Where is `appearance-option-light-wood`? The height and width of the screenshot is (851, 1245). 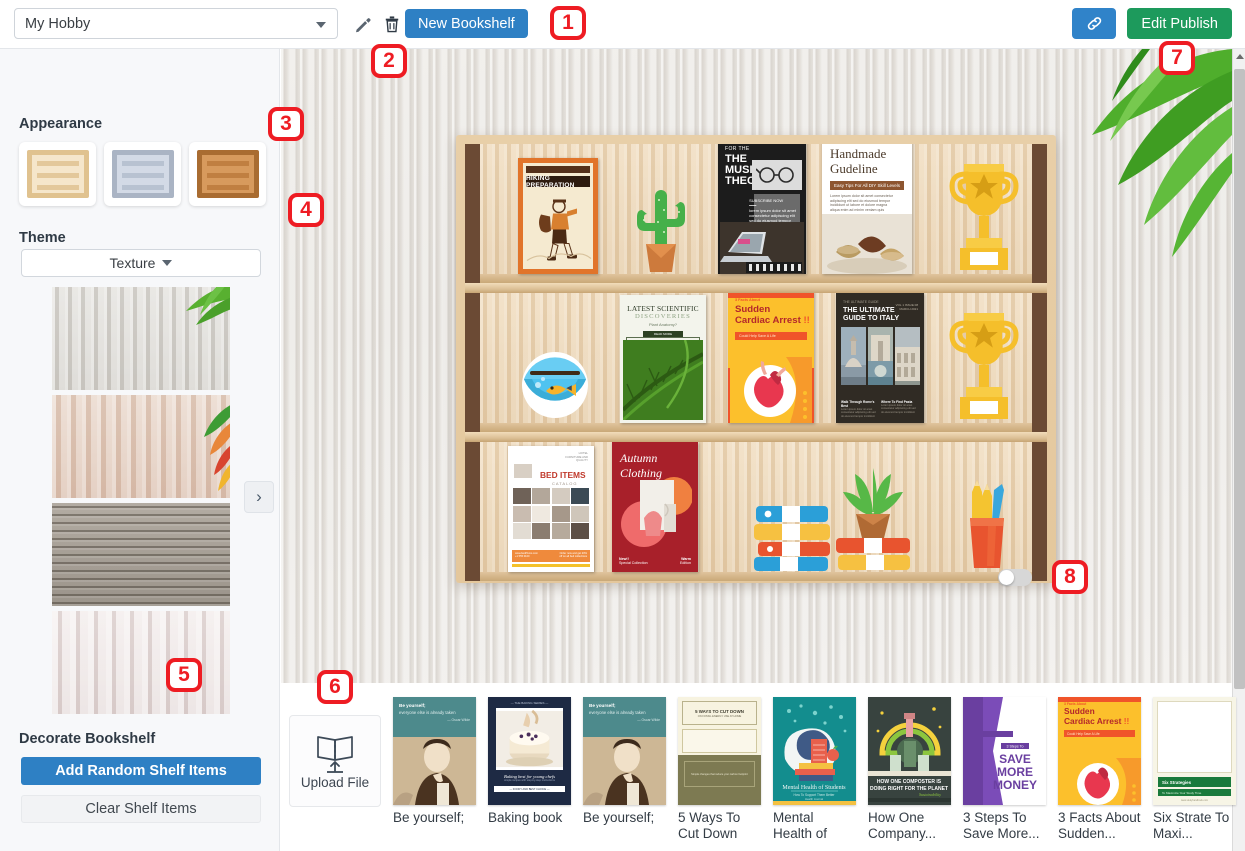 appearance-option-light-wood is located at coordinates (57, 174).